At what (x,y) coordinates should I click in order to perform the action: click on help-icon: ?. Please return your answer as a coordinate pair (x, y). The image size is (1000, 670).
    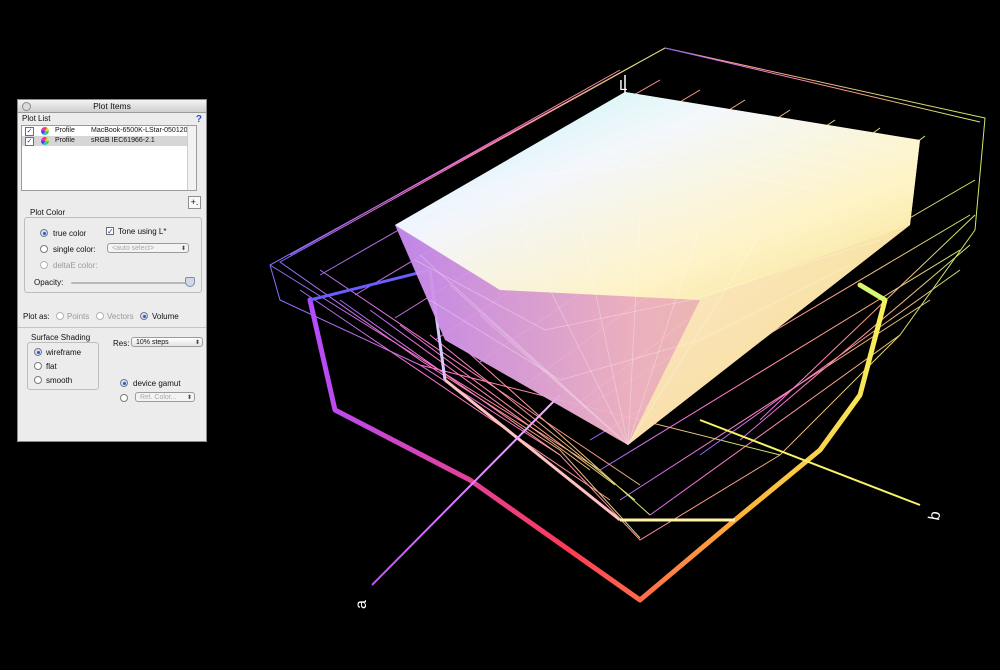
    Looking at the image, I should click on (199, 119).